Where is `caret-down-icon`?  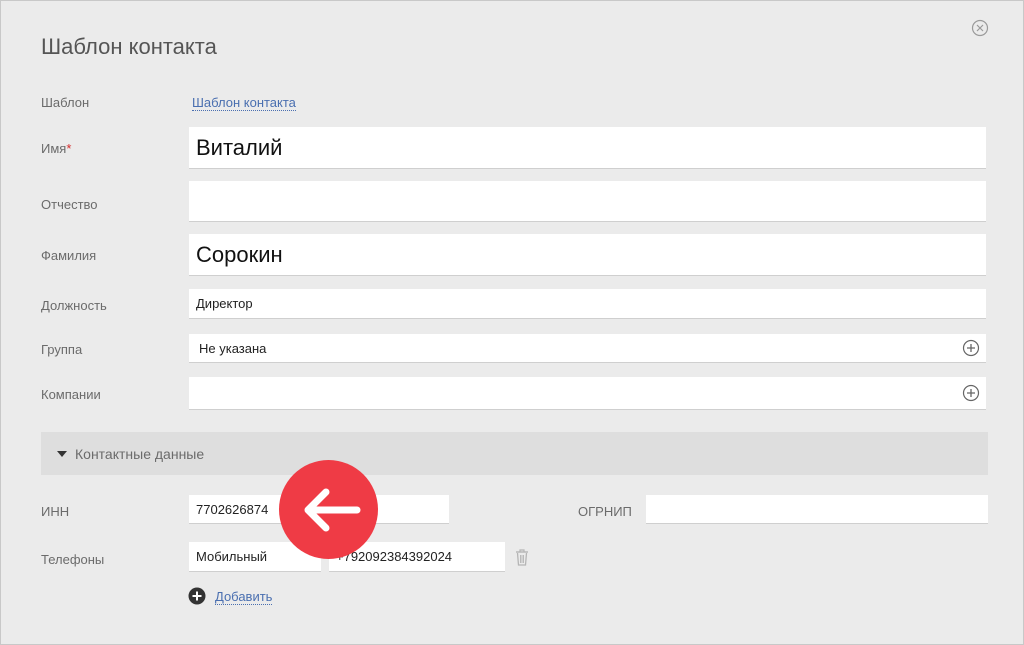 caret-down-icon is located at coordinates (62, 453).